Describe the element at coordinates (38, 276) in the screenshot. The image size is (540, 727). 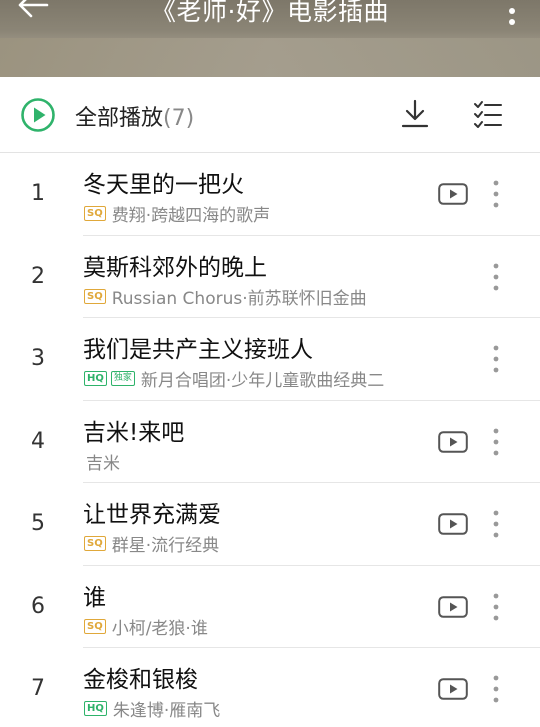
I see `song-index: 2` at that location.